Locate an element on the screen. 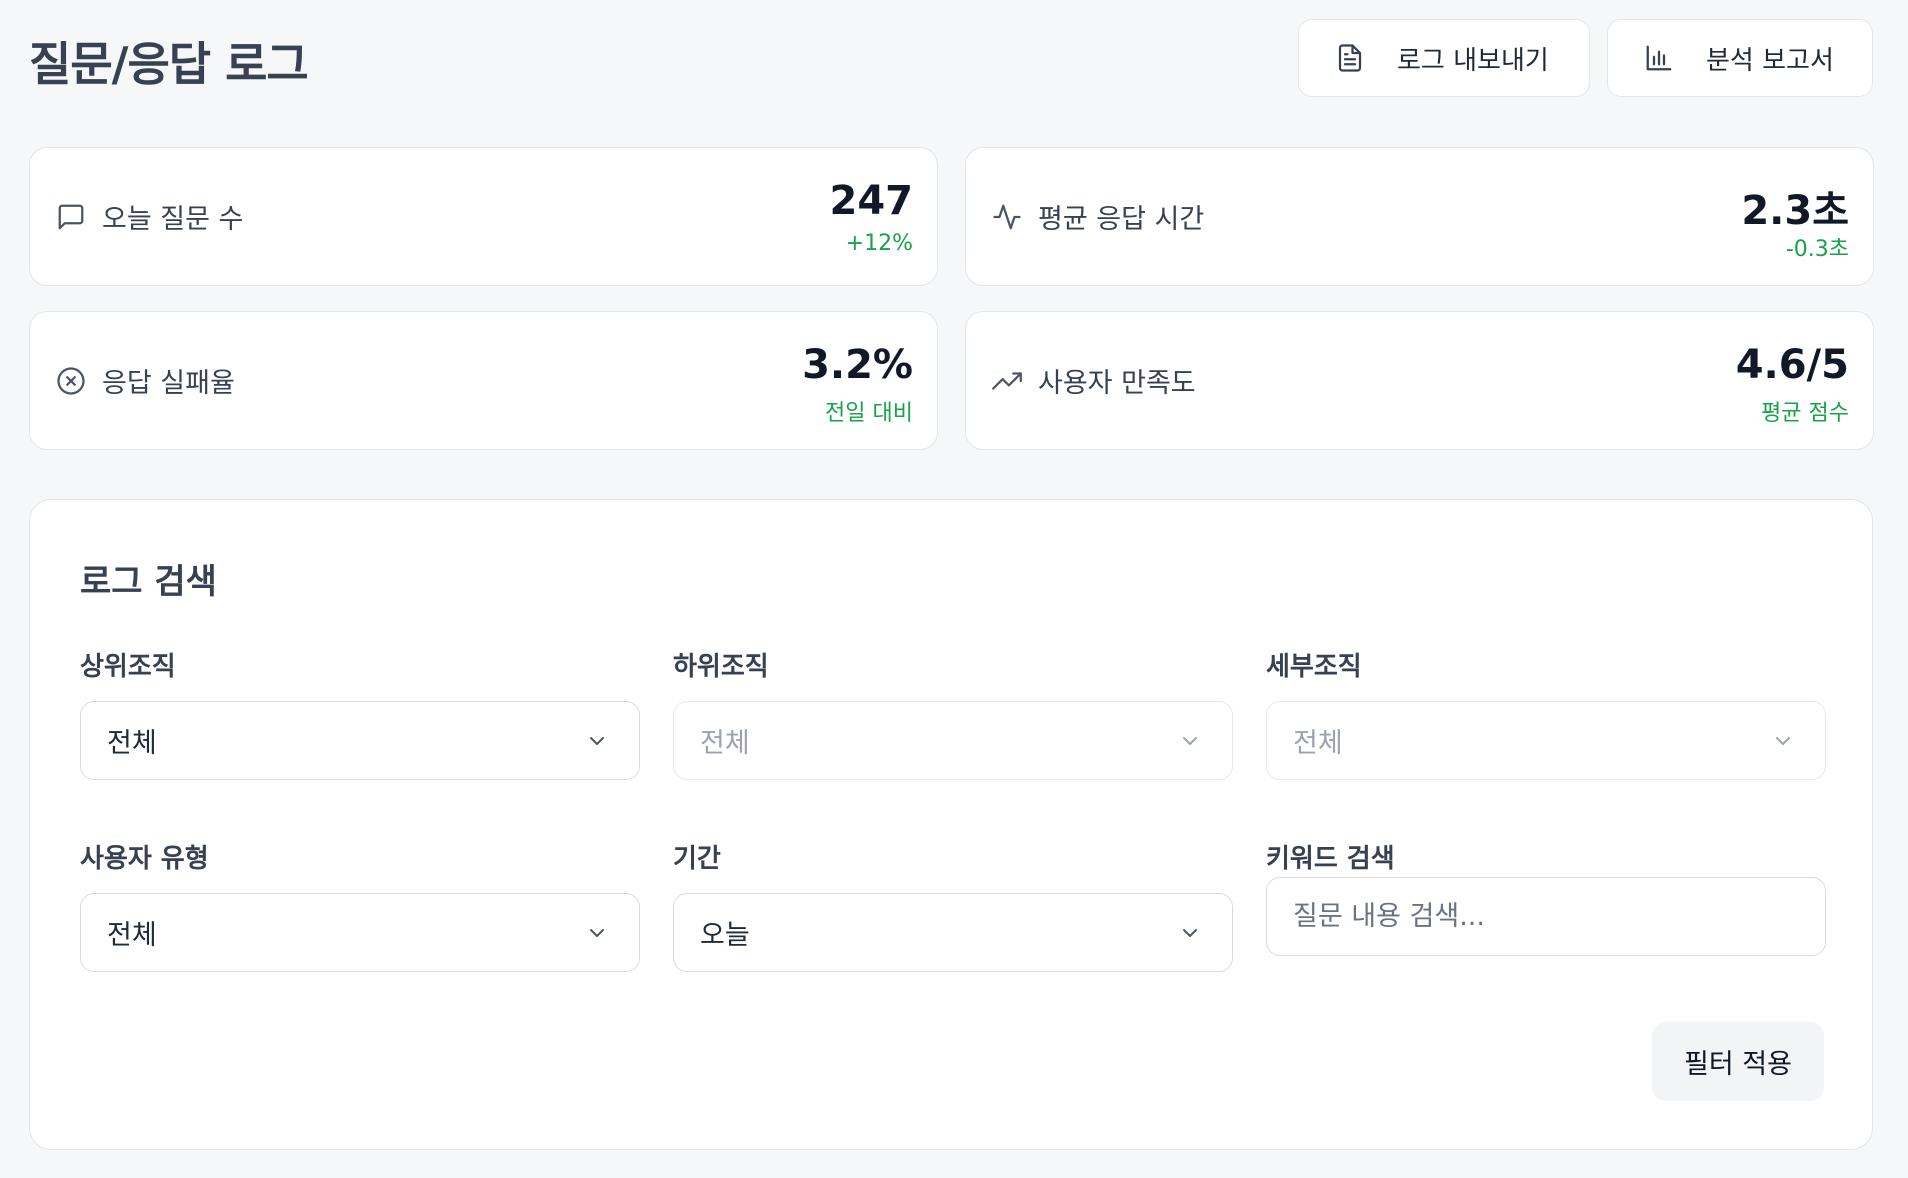  page-title: 질문/응답 로그 is located at coordinates (169, 64).